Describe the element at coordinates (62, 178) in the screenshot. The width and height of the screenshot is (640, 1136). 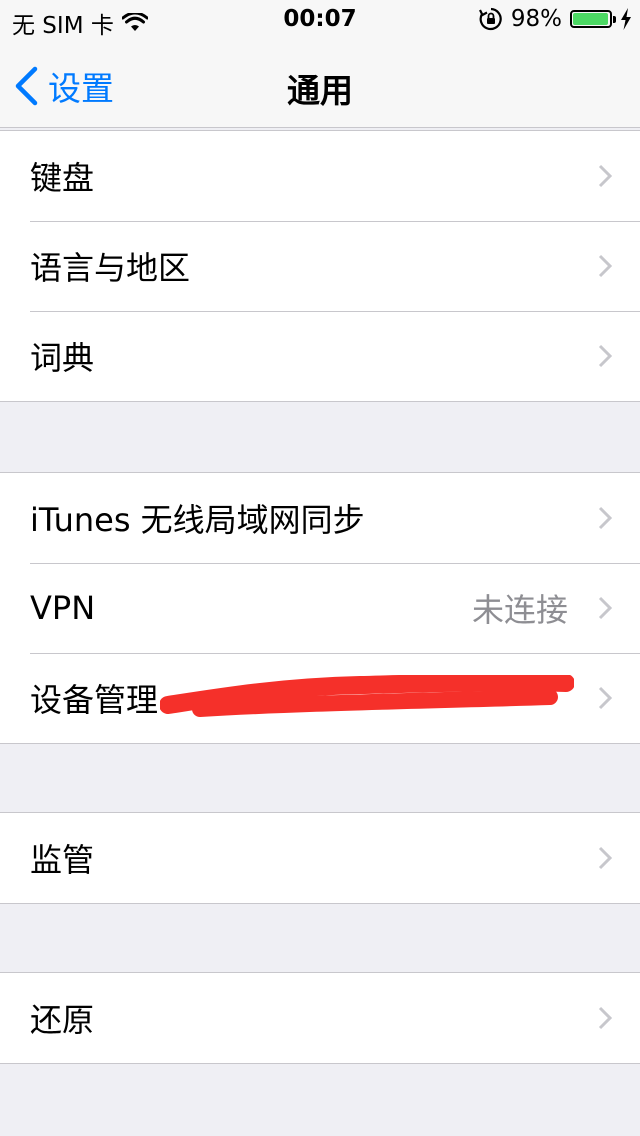
I see `row-label: 键盘` at that location.